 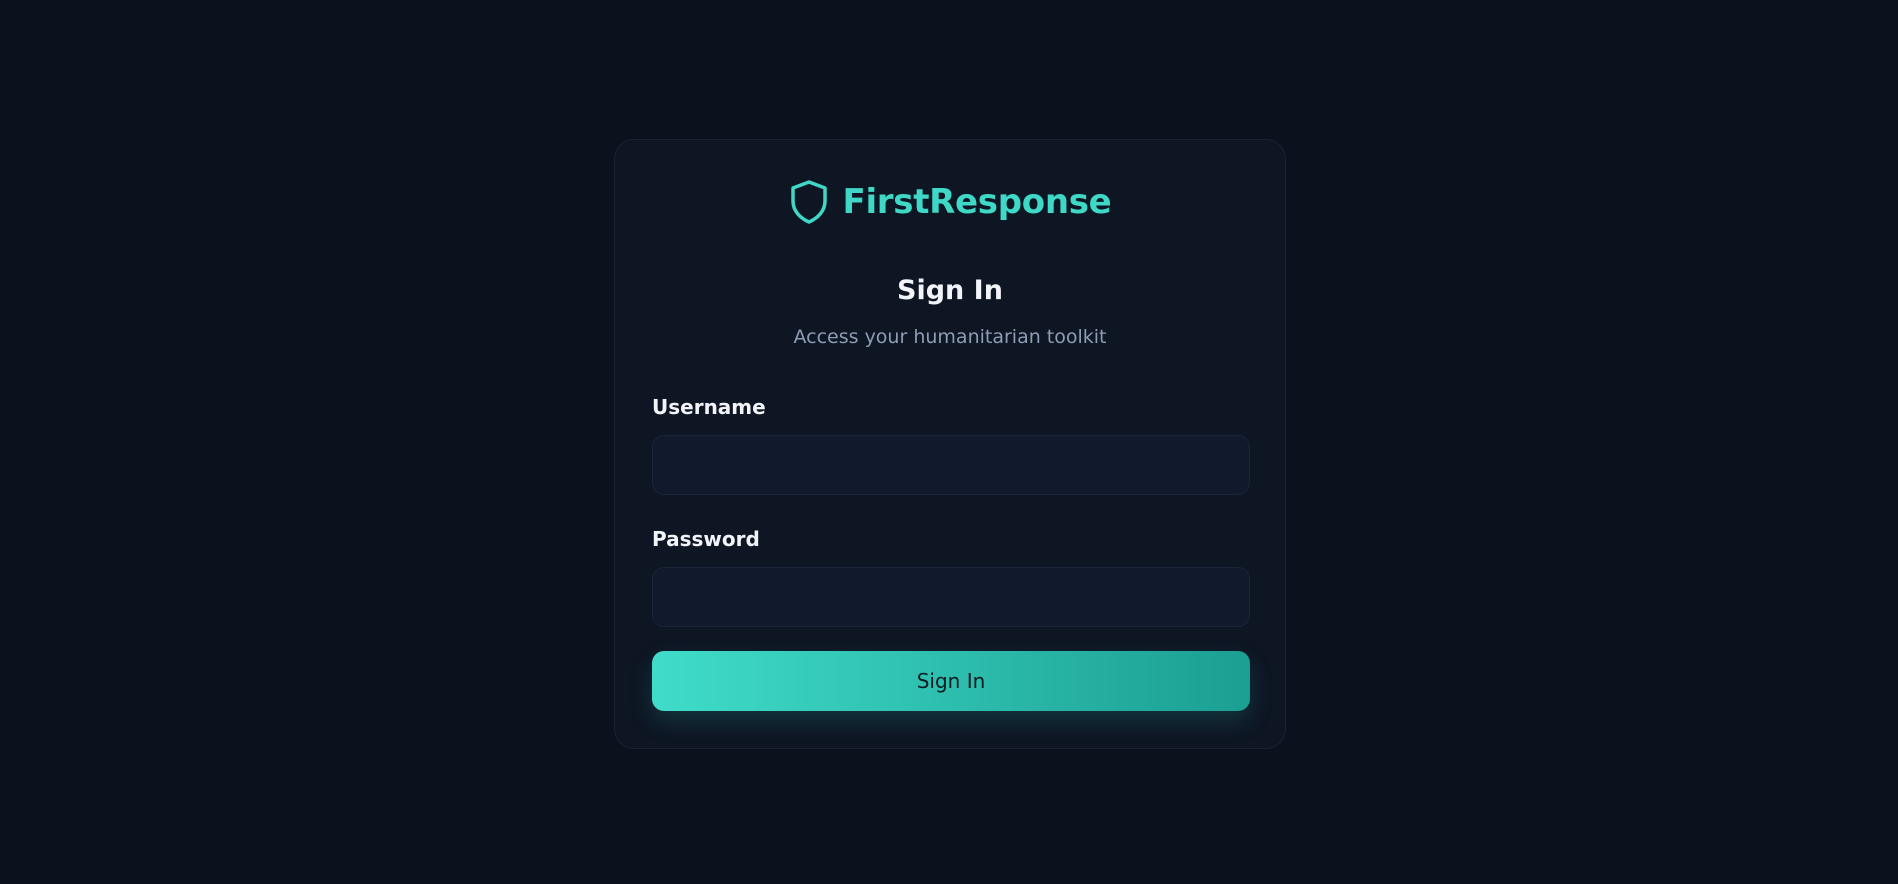 What do you see at coordinates (951, 681) in the screenshot?
I see `sign-in-button: Sign In` at bounding box center [951, 681].